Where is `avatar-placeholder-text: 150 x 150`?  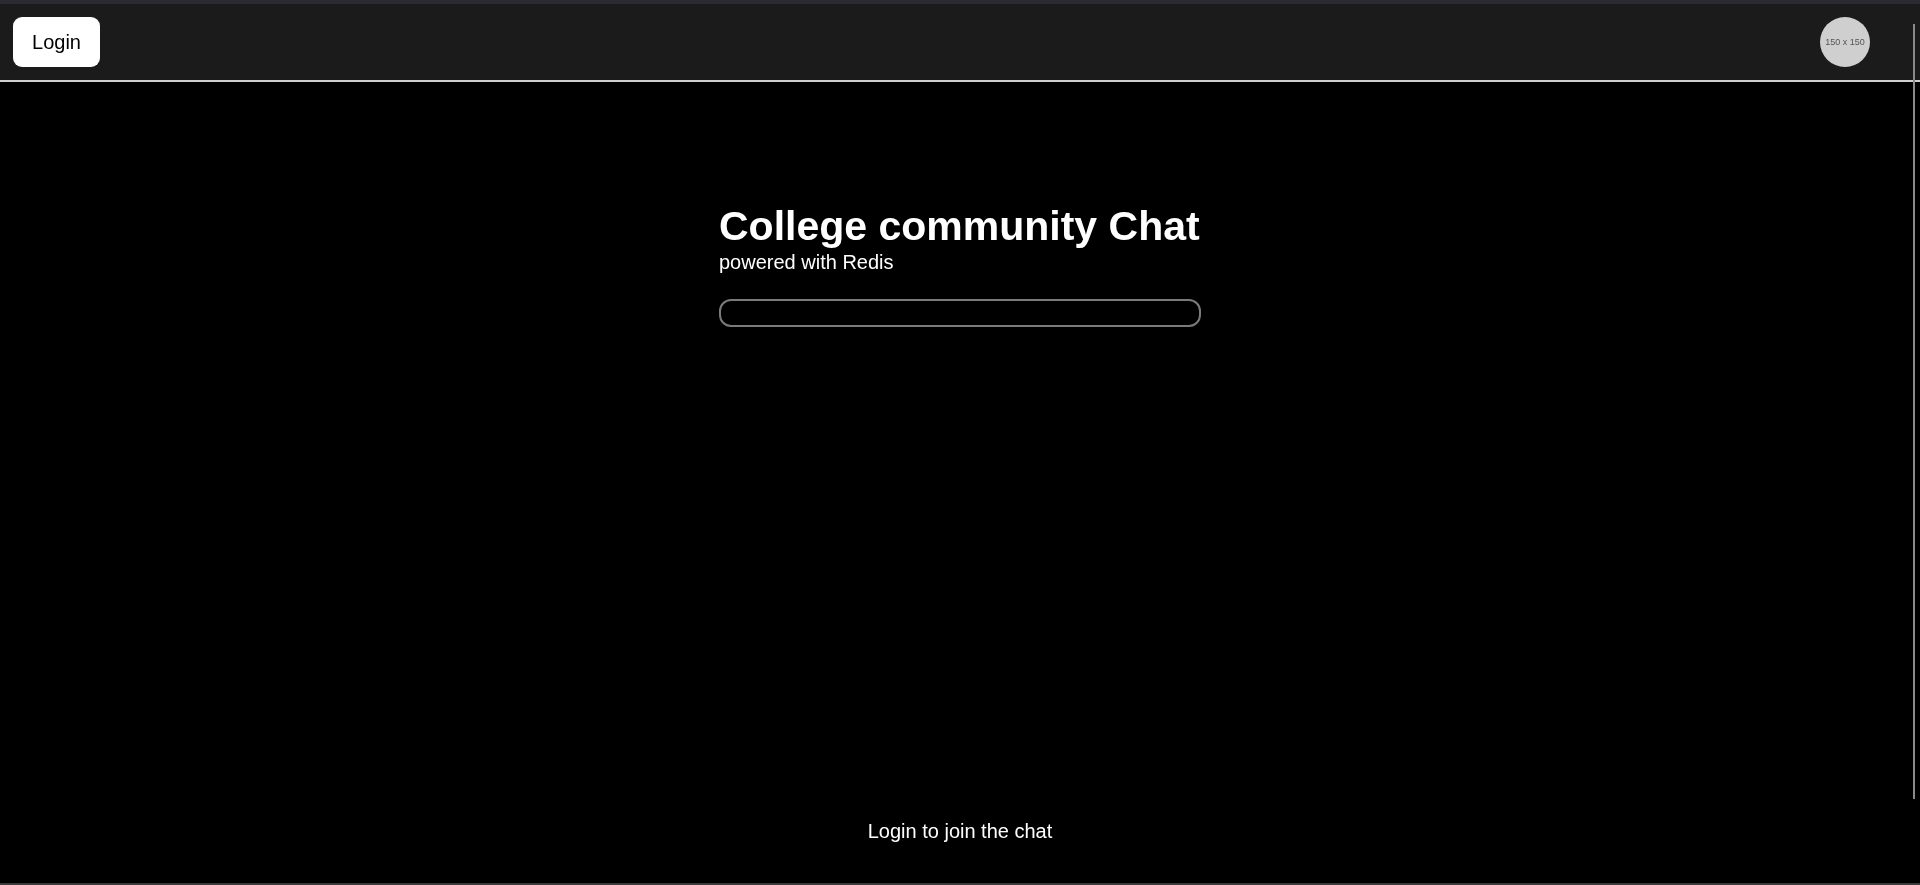 avatar-placeholder-text: 150 x 150 is located at coordinates (1845, 42).